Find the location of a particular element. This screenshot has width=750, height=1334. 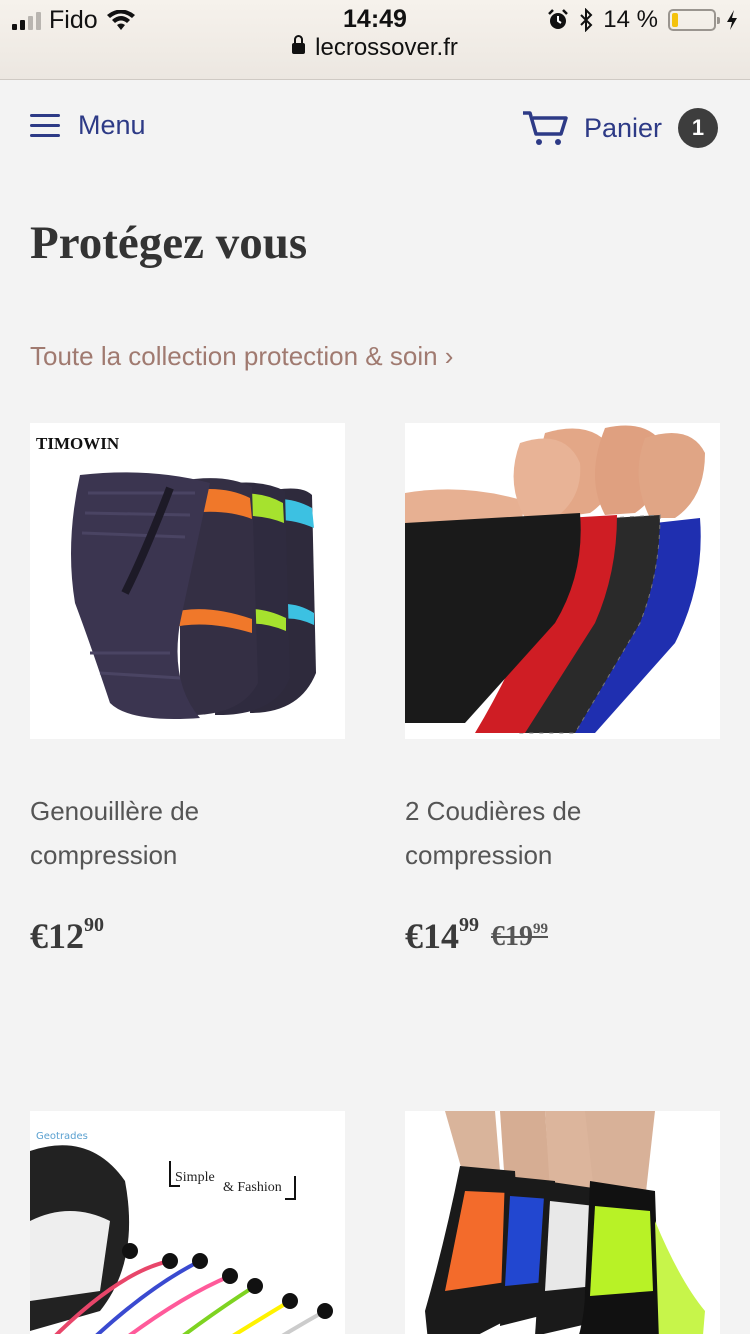

battery-percent: 14 % is located at coordinates (630, 19).